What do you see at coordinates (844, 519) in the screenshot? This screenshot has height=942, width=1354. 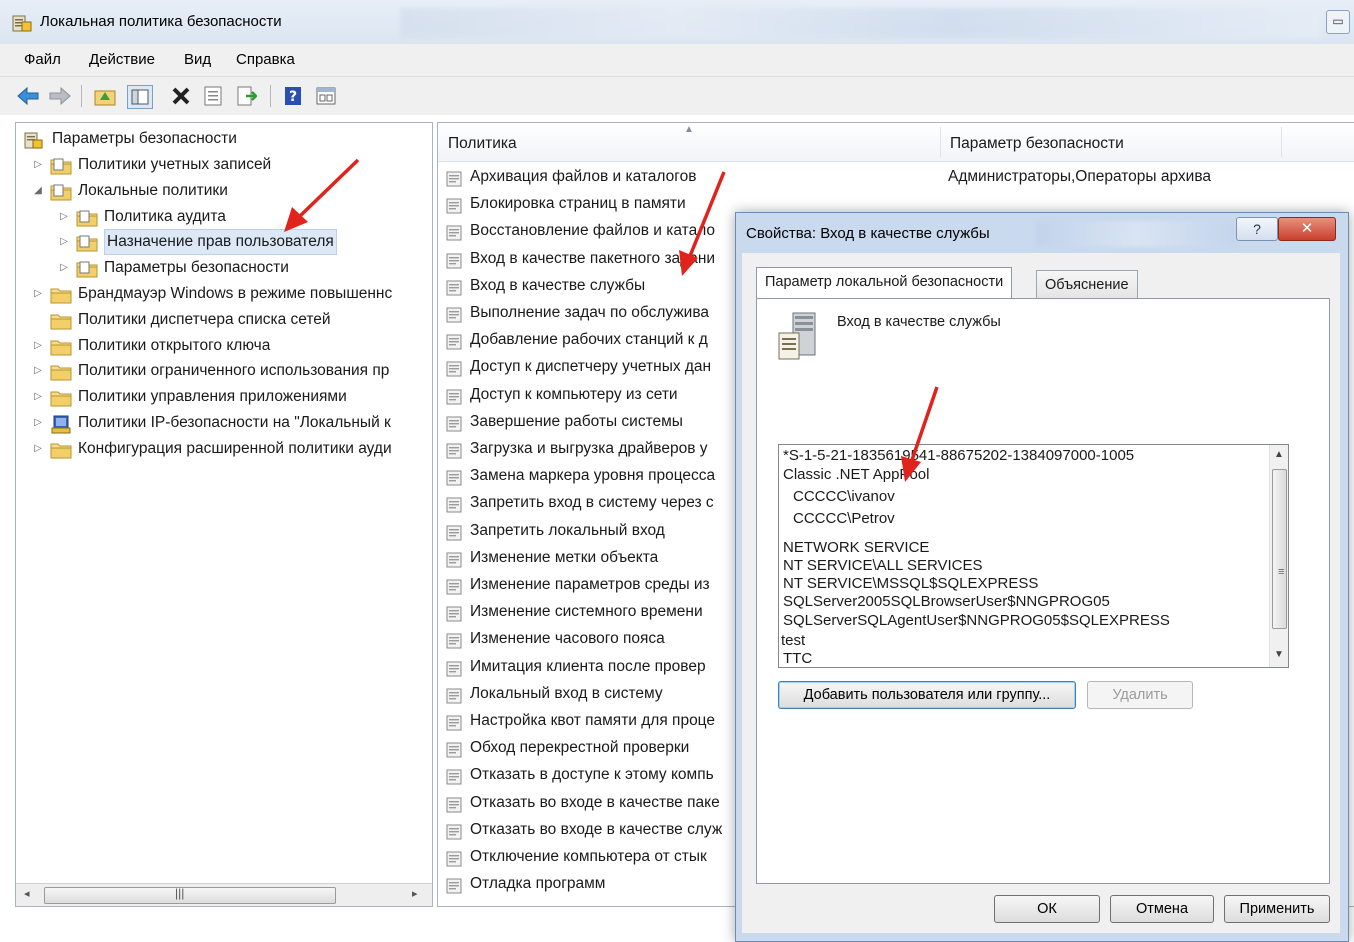 I see `account-item: CCCCC\Petrov` at bounding box center [844, 519].